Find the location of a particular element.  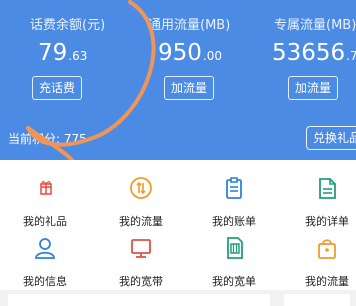

balance-label: 话费余额(元) is located at coordinates (68, 25).